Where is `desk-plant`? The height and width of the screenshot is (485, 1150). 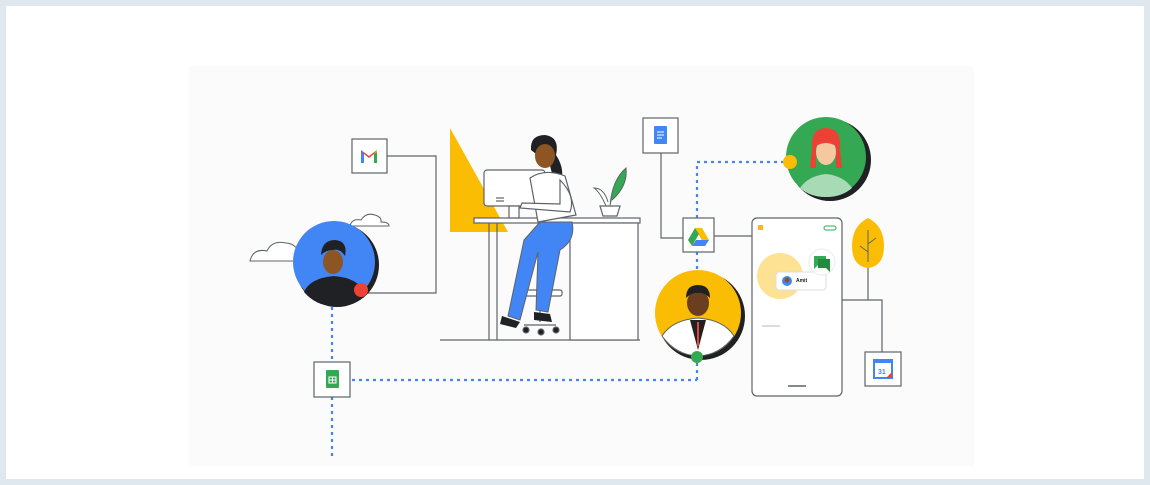 desk-plant is located at coordinates (609, 192).